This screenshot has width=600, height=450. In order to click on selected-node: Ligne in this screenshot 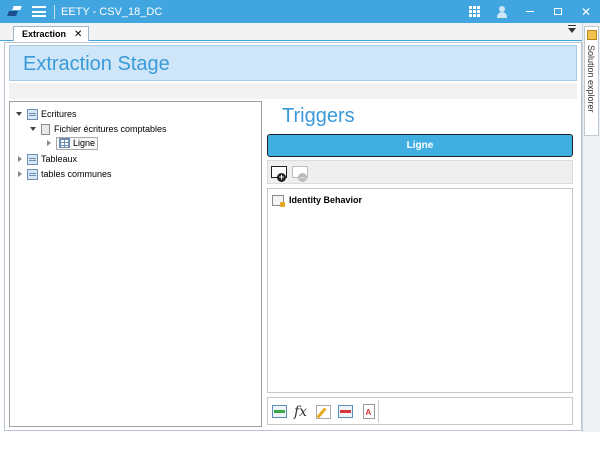, I will do `click(77, 143)`.